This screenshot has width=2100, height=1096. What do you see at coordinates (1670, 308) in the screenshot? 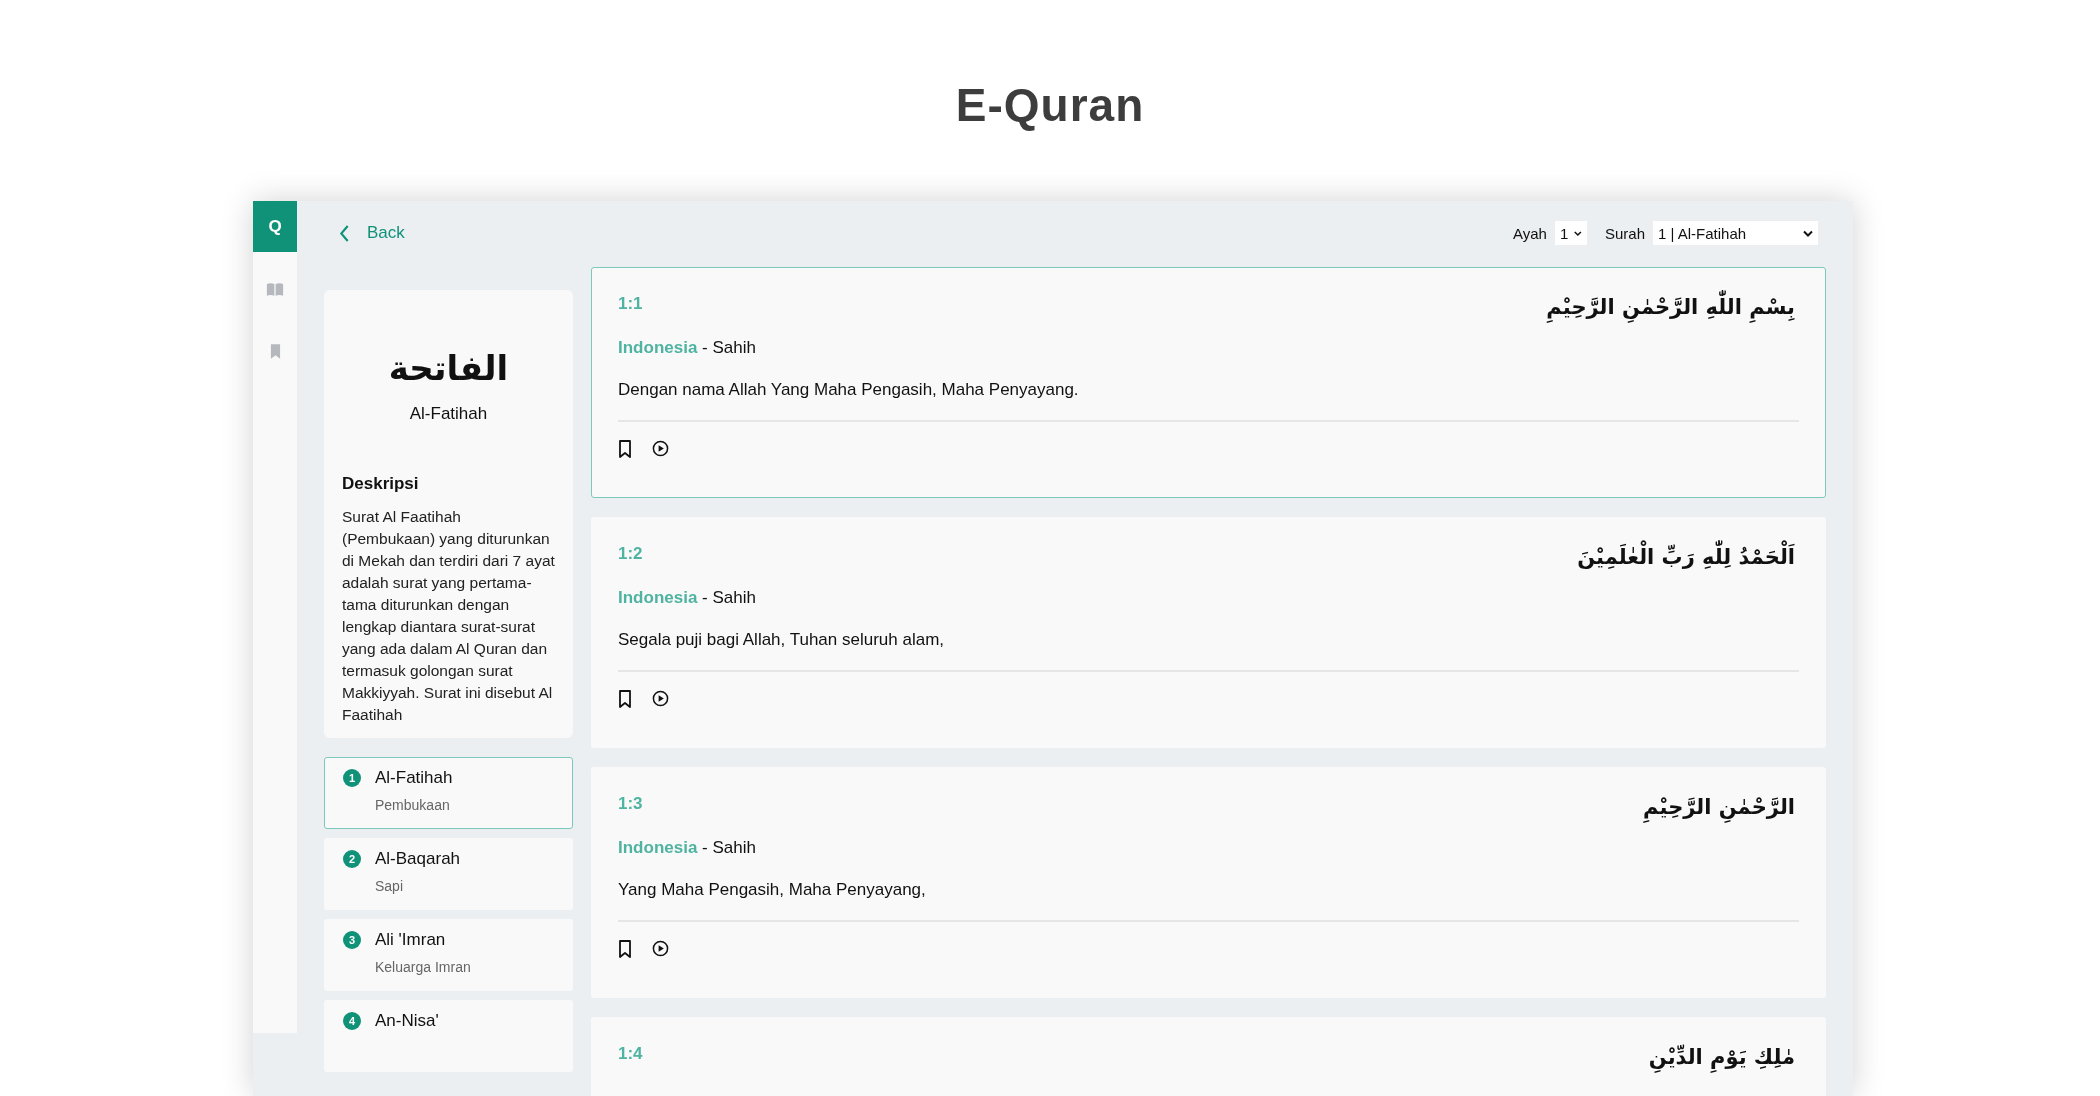
I see `arabic-verse: بِسْمِ اللّٰهِ الرَّحْمٰنِ الرَّحِيْمِ` at bounding box center [1670, 308].